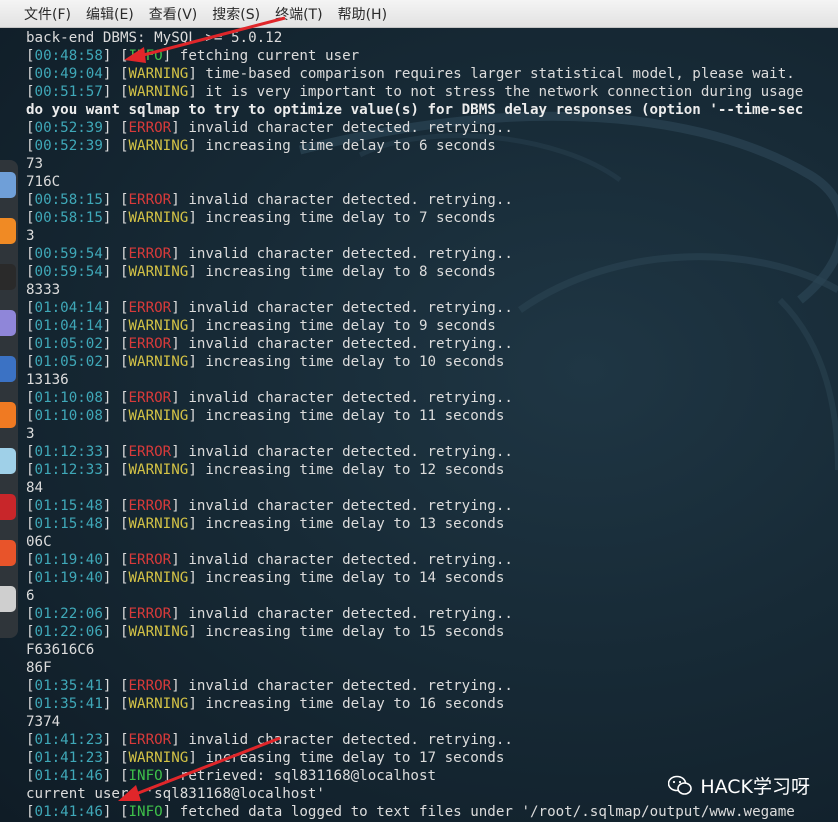  I want to click on firefox-icon, so click(8, 231).